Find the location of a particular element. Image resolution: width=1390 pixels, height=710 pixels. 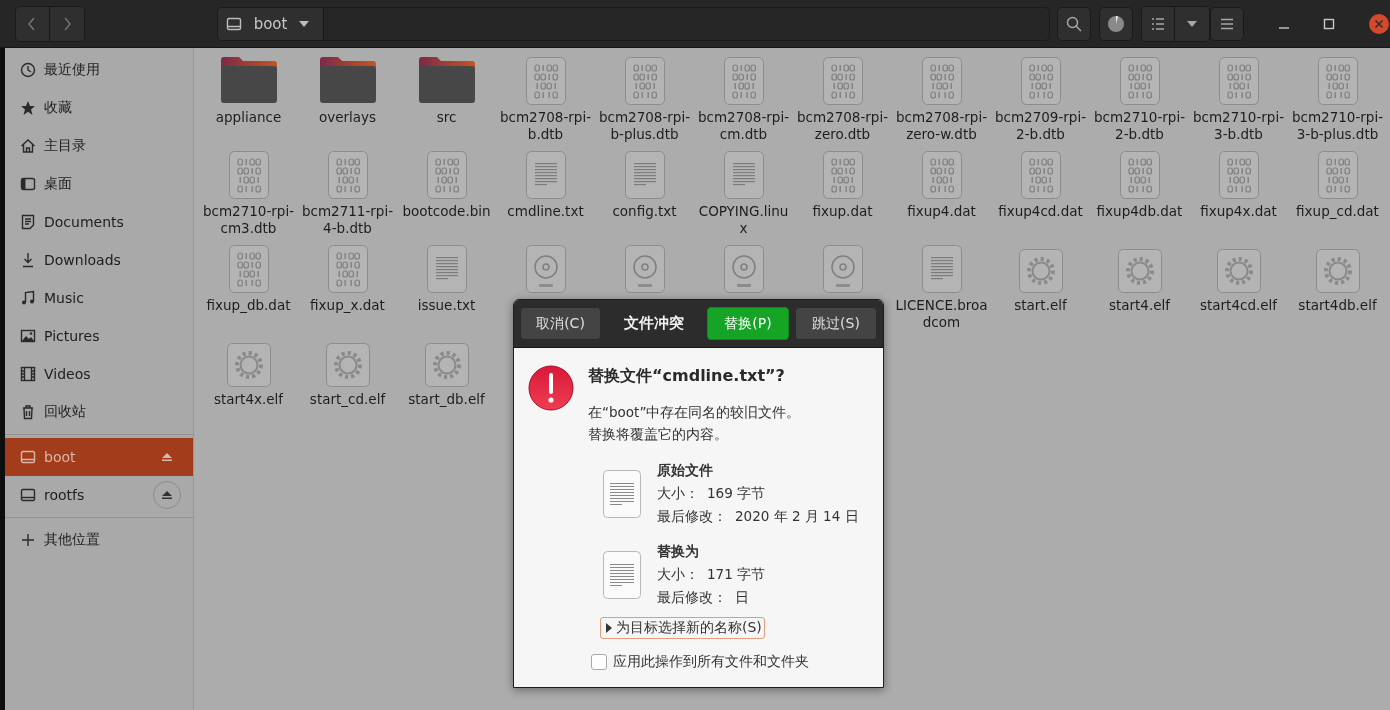

file-name: start4db.elf is located at coordinates (1337, 305).